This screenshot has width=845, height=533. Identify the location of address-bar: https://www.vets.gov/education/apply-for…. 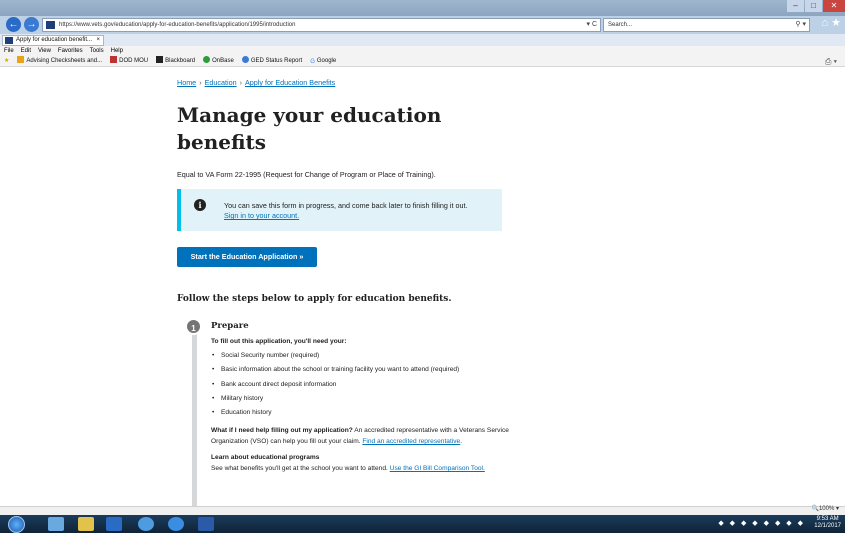
(321, 25).